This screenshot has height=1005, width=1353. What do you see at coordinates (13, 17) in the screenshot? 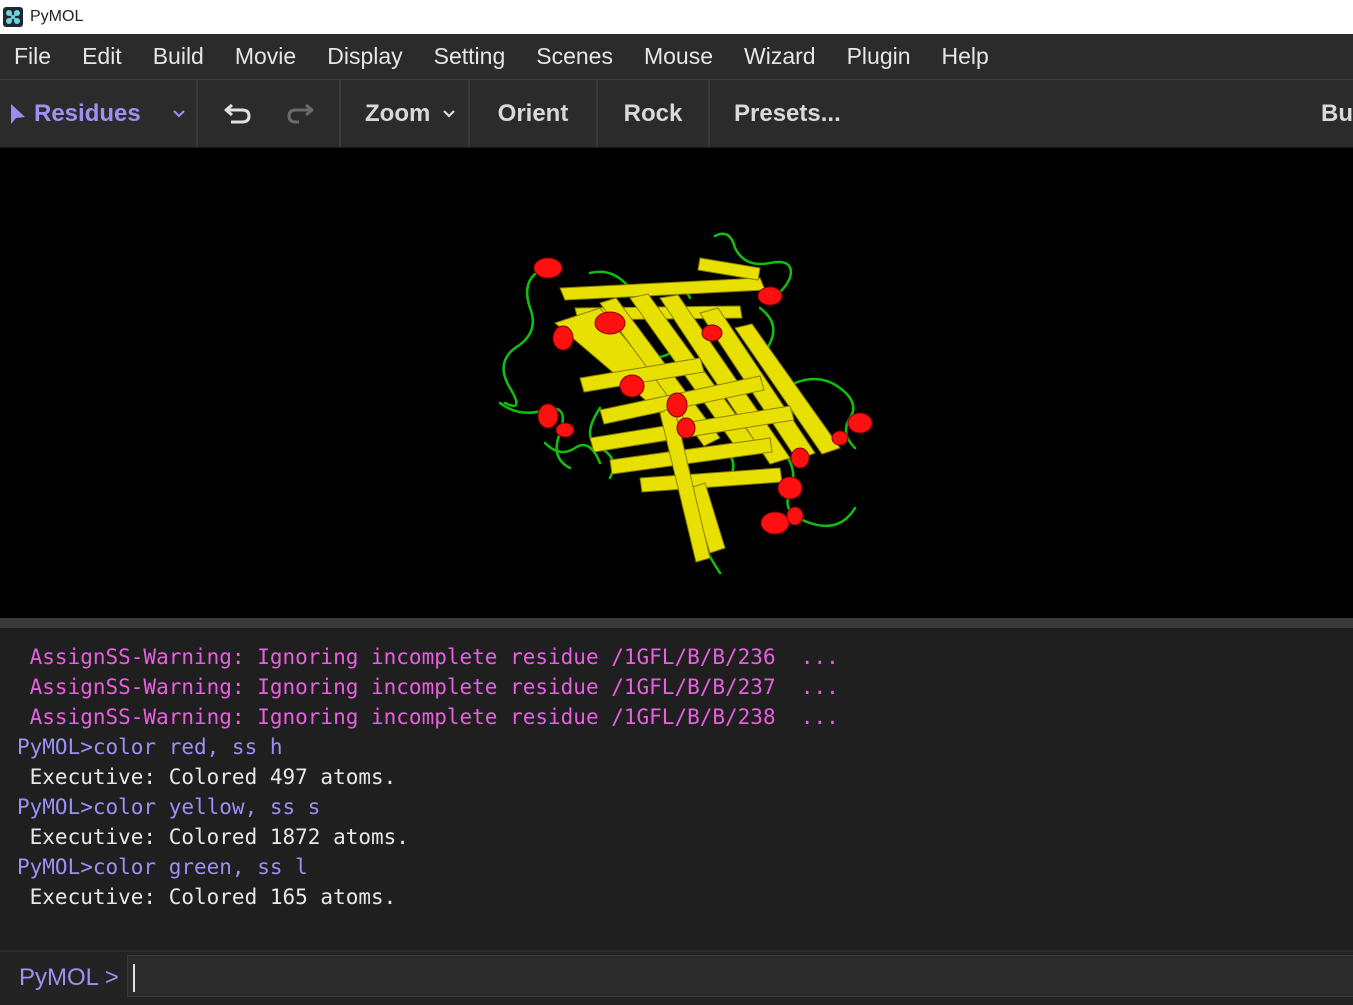
I see `pymol-logo-icon` at bounding box center [13, 17].